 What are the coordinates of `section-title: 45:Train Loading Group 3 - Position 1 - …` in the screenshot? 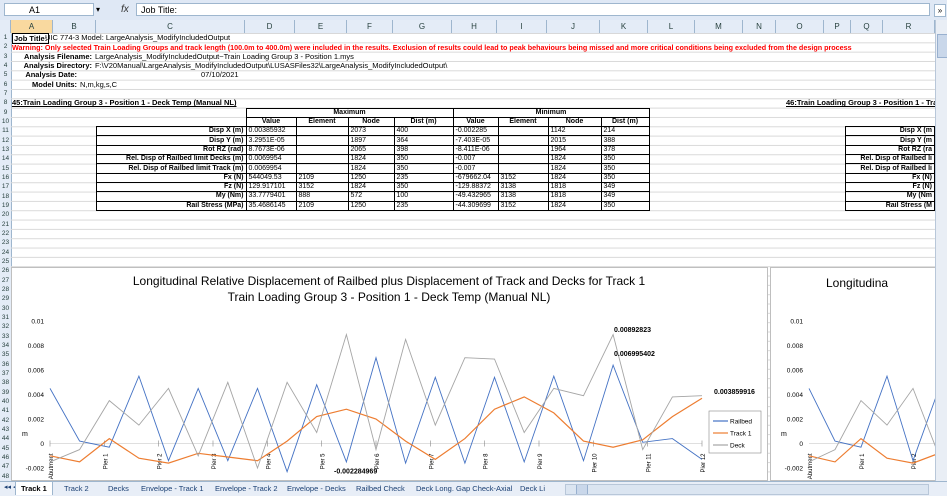 It's located at (124, 102).